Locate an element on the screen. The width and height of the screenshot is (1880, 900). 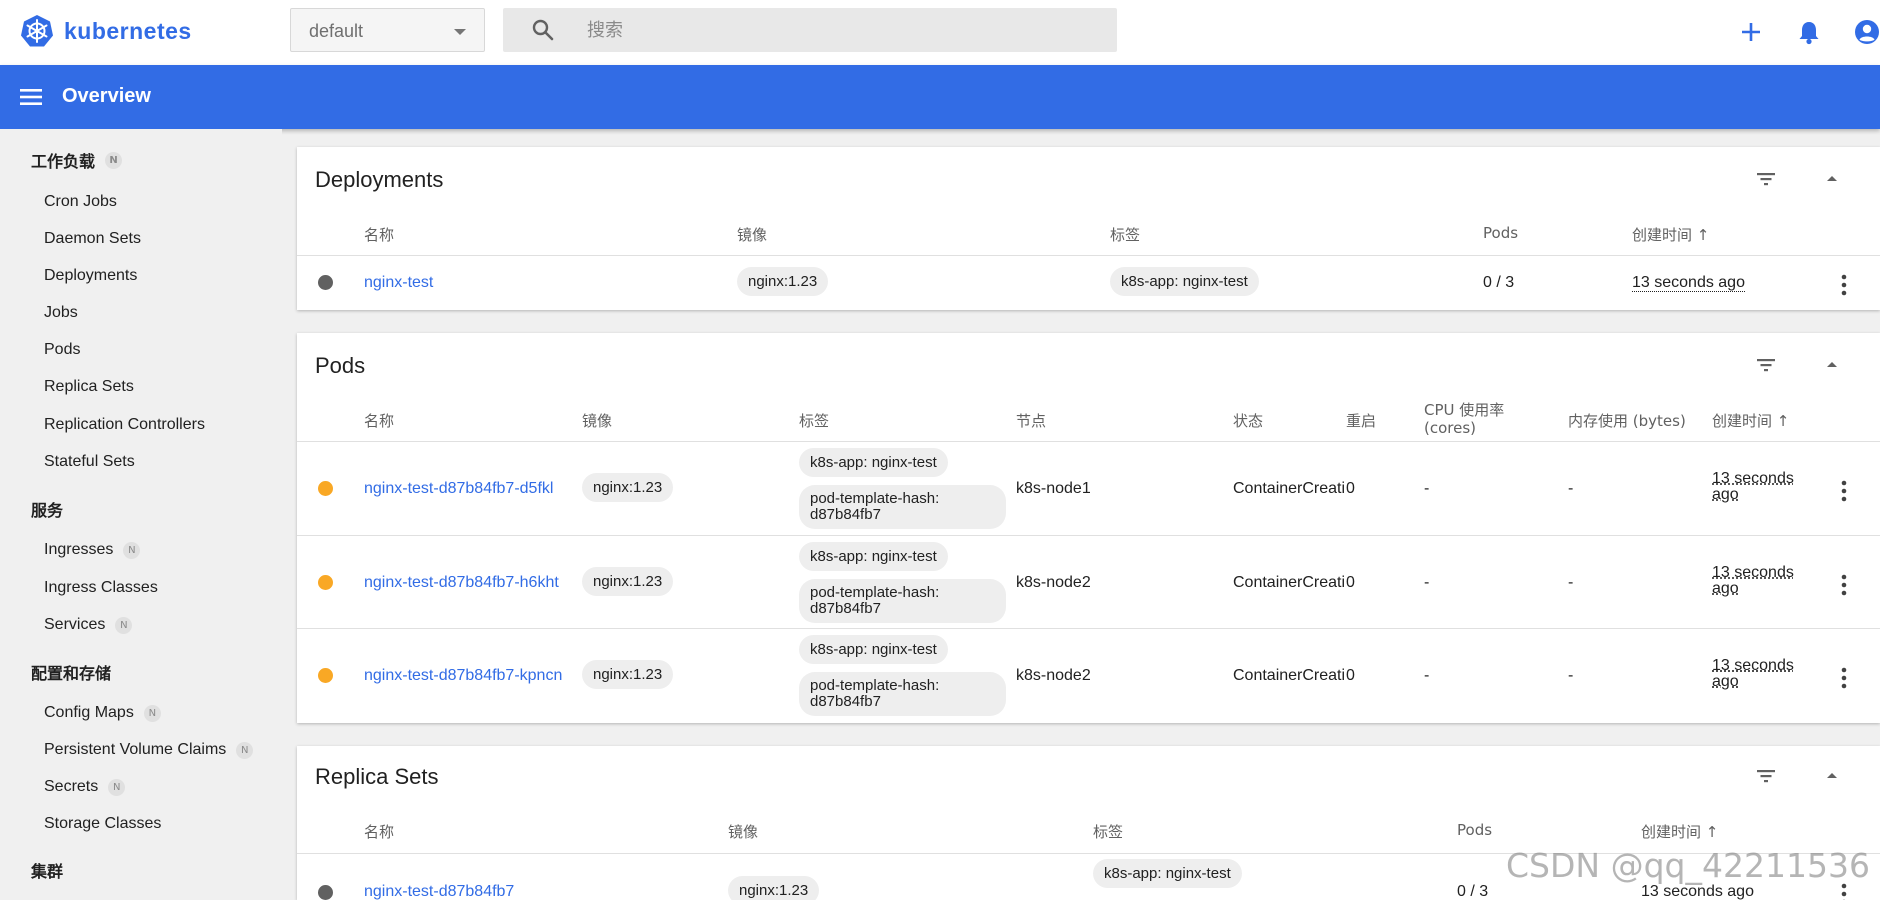
search-input is located at coordinates (837, 30).